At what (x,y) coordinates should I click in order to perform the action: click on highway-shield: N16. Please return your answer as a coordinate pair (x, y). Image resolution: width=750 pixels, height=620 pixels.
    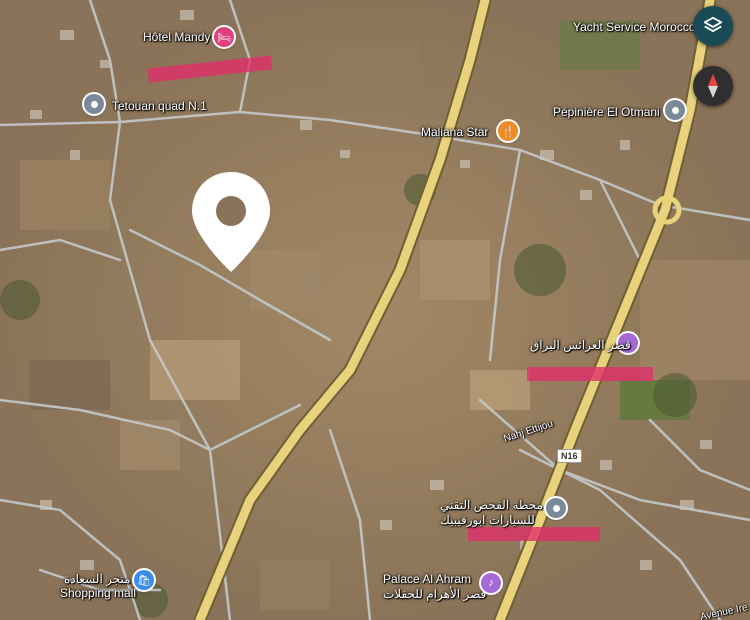
    Looking at the image, I should click on (569, 456).